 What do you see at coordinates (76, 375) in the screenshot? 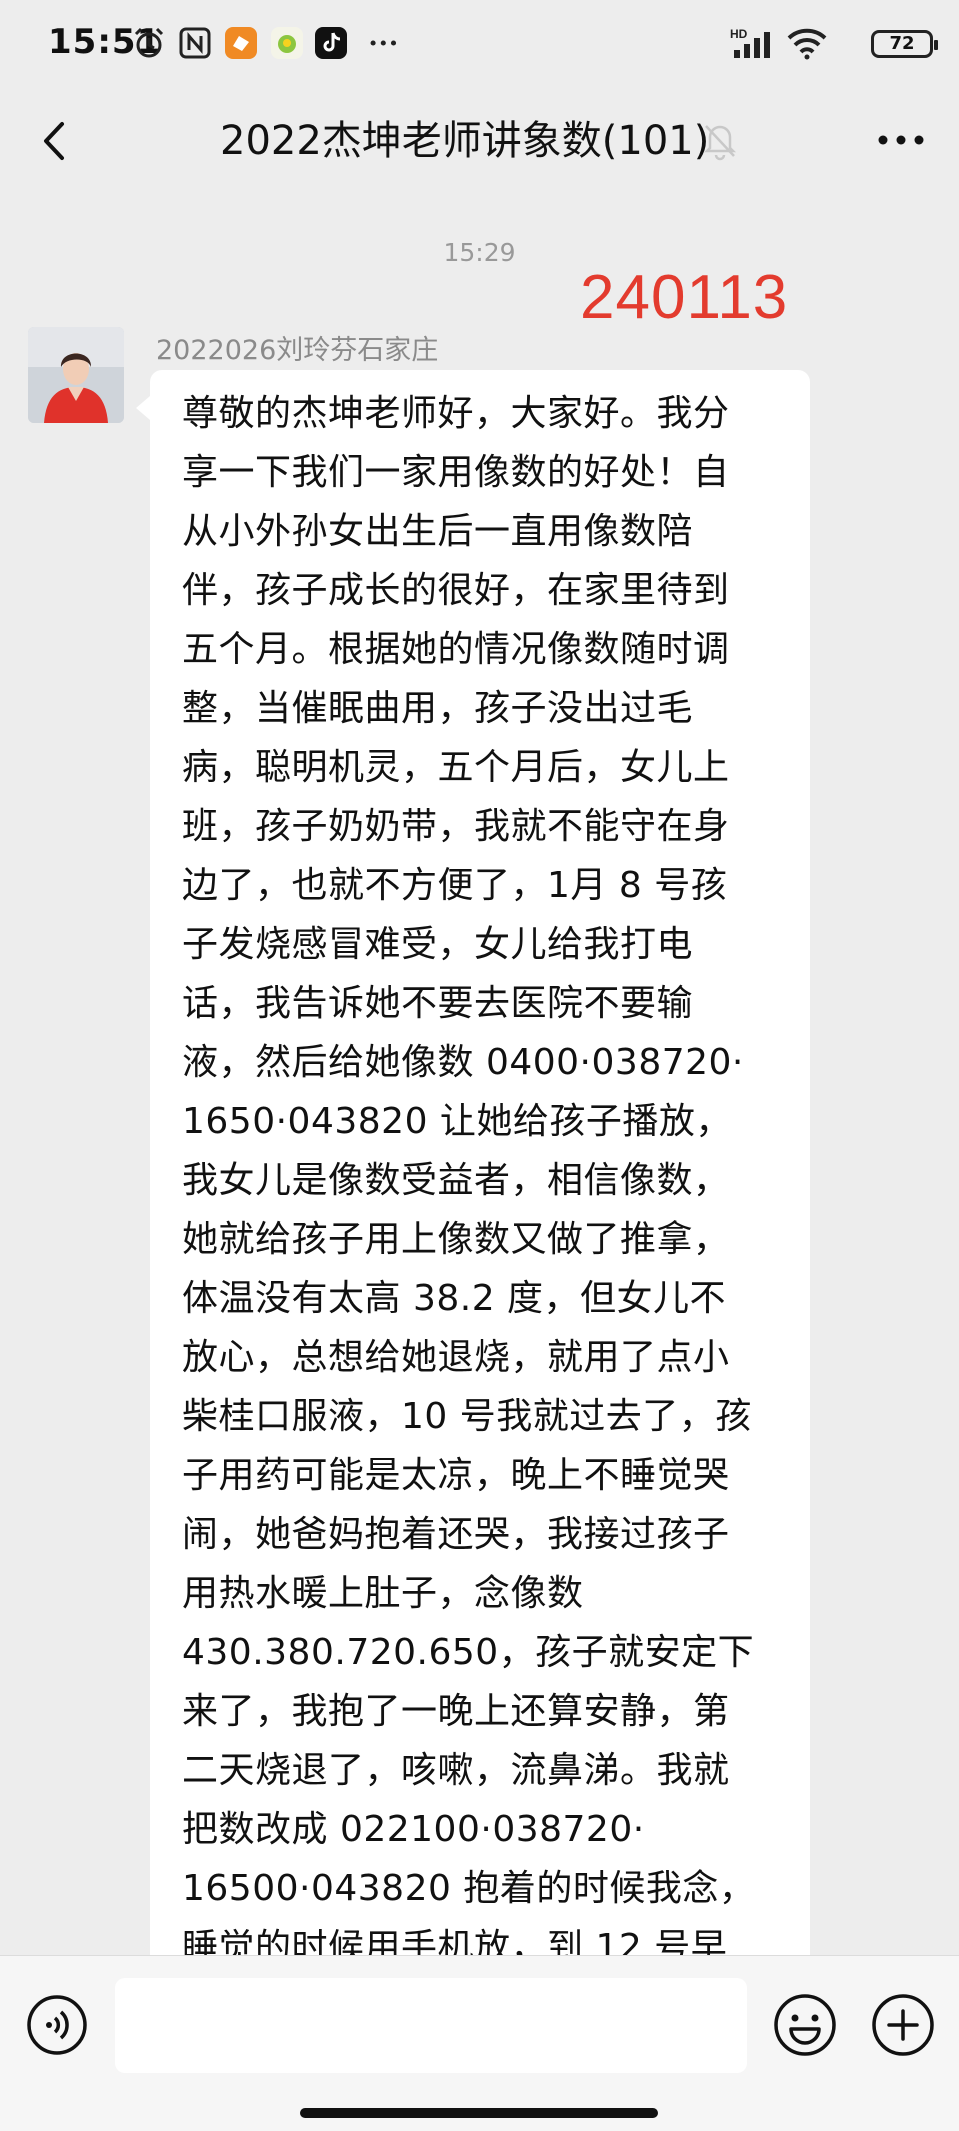
I see `avatar` at bounding box center [76, 375].